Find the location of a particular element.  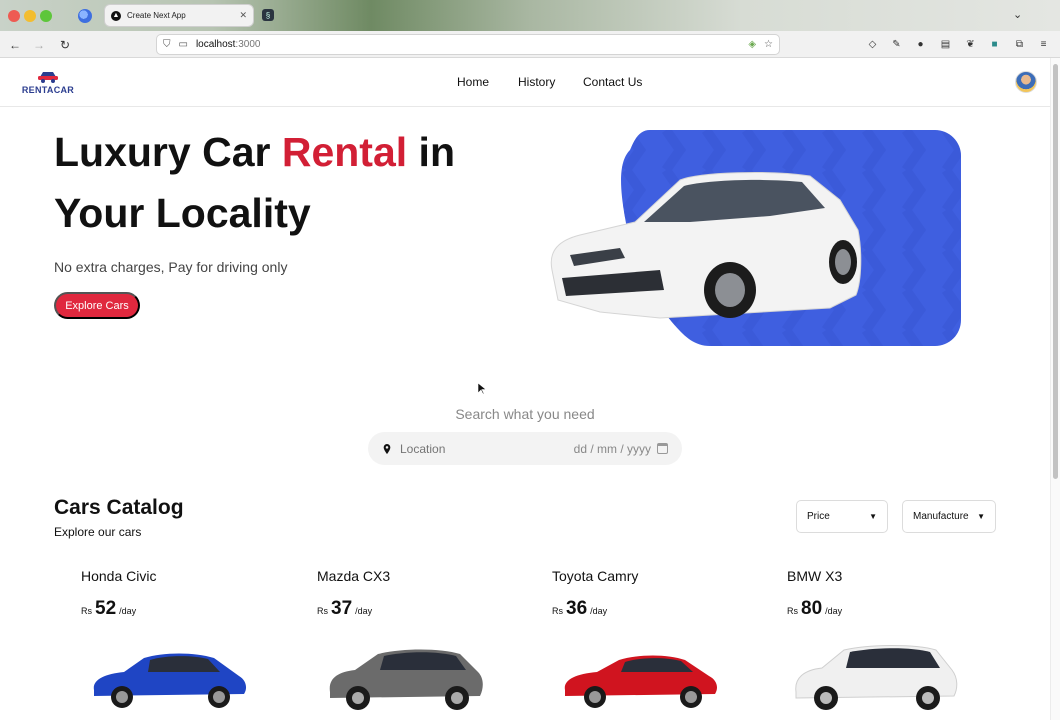

car-name: BMW X3 is located at coordinates (815, 576).